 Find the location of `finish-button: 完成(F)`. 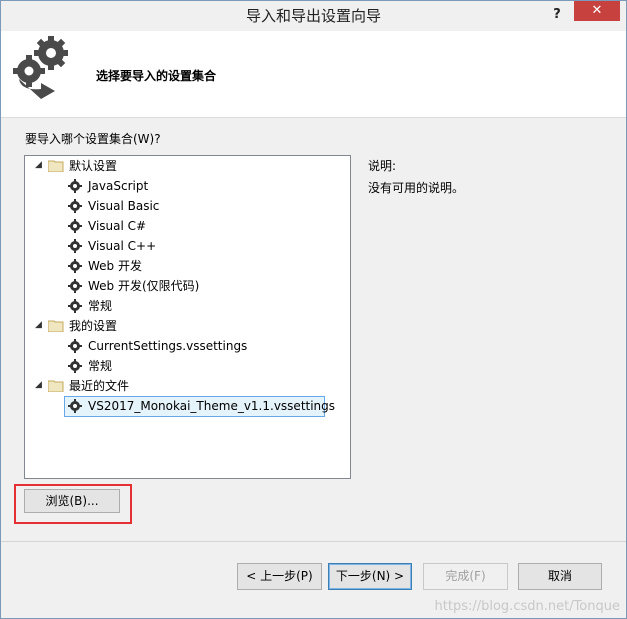

finish-button: 完成(F) is located at coordinates (465, 576).